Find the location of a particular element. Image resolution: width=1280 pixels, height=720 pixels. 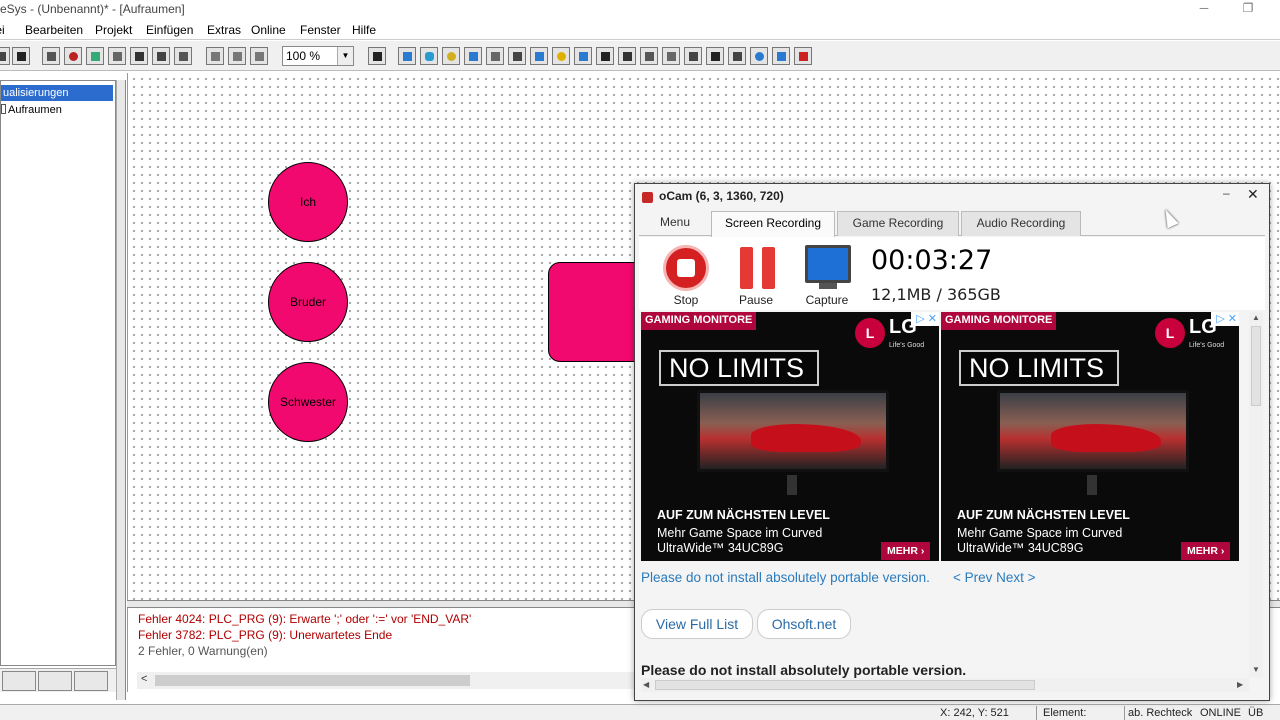

grid-tool-icon is located at coordinates (671, 56).